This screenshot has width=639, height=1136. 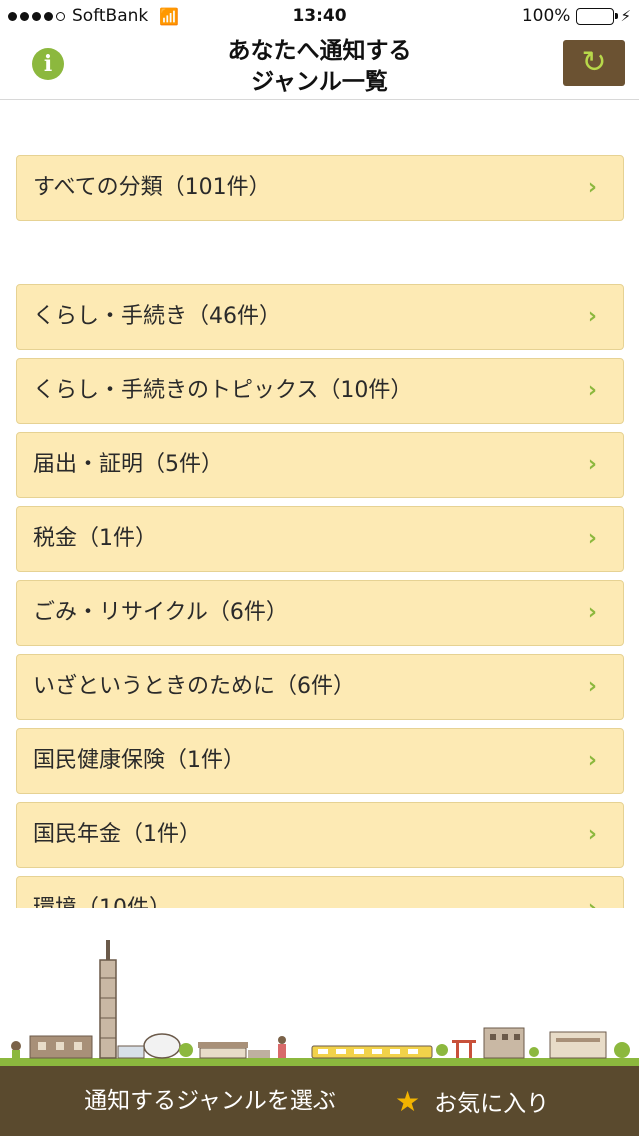 I want to click on refresh-button: ↻, so click(x=594, y=63).